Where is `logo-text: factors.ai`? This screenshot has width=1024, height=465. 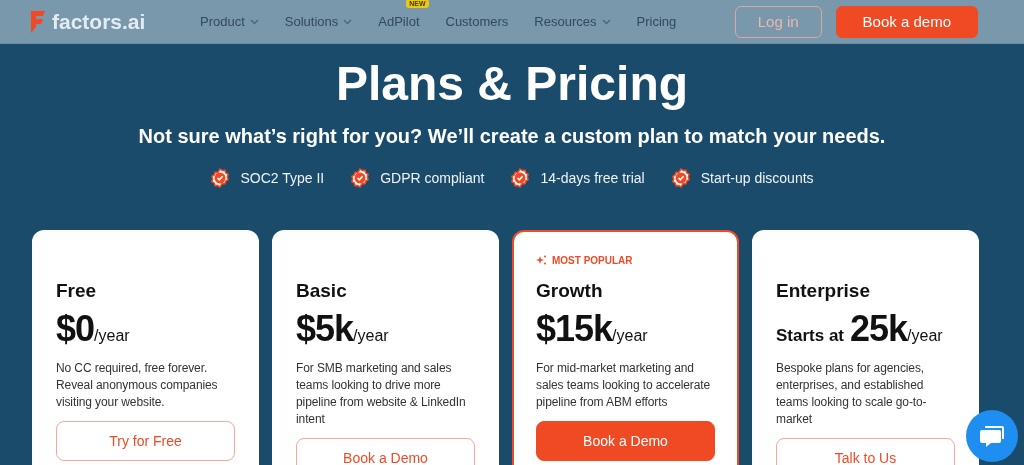
logo-text: factors.ai is located at coordinates (99, 21).